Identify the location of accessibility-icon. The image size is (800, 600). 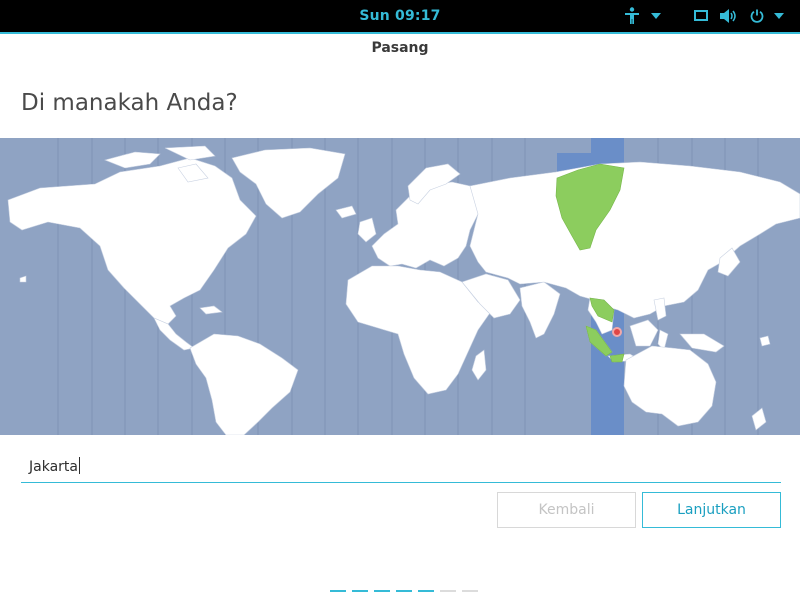
(632, 16).